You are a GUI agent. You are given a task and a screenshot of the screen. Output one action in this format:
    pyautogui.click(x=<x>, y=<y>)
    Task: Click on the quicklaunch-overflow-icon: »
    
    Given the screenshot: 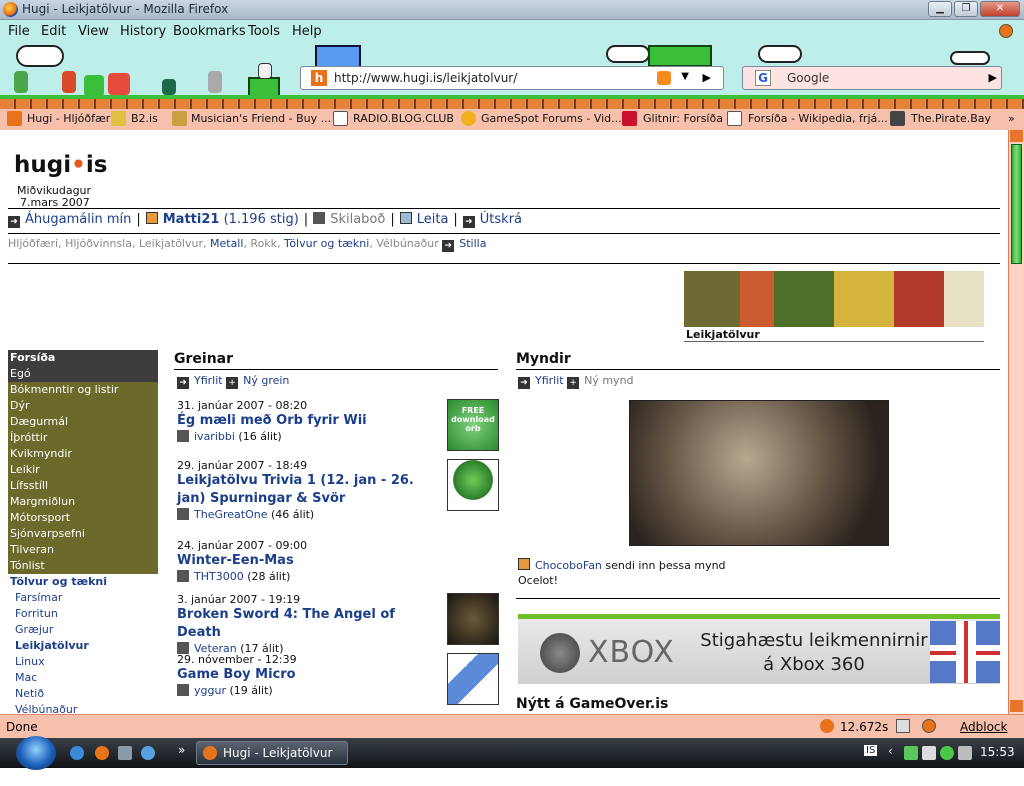 What is the action you would take?
    pyautogui.click(x=181, y=750)
    